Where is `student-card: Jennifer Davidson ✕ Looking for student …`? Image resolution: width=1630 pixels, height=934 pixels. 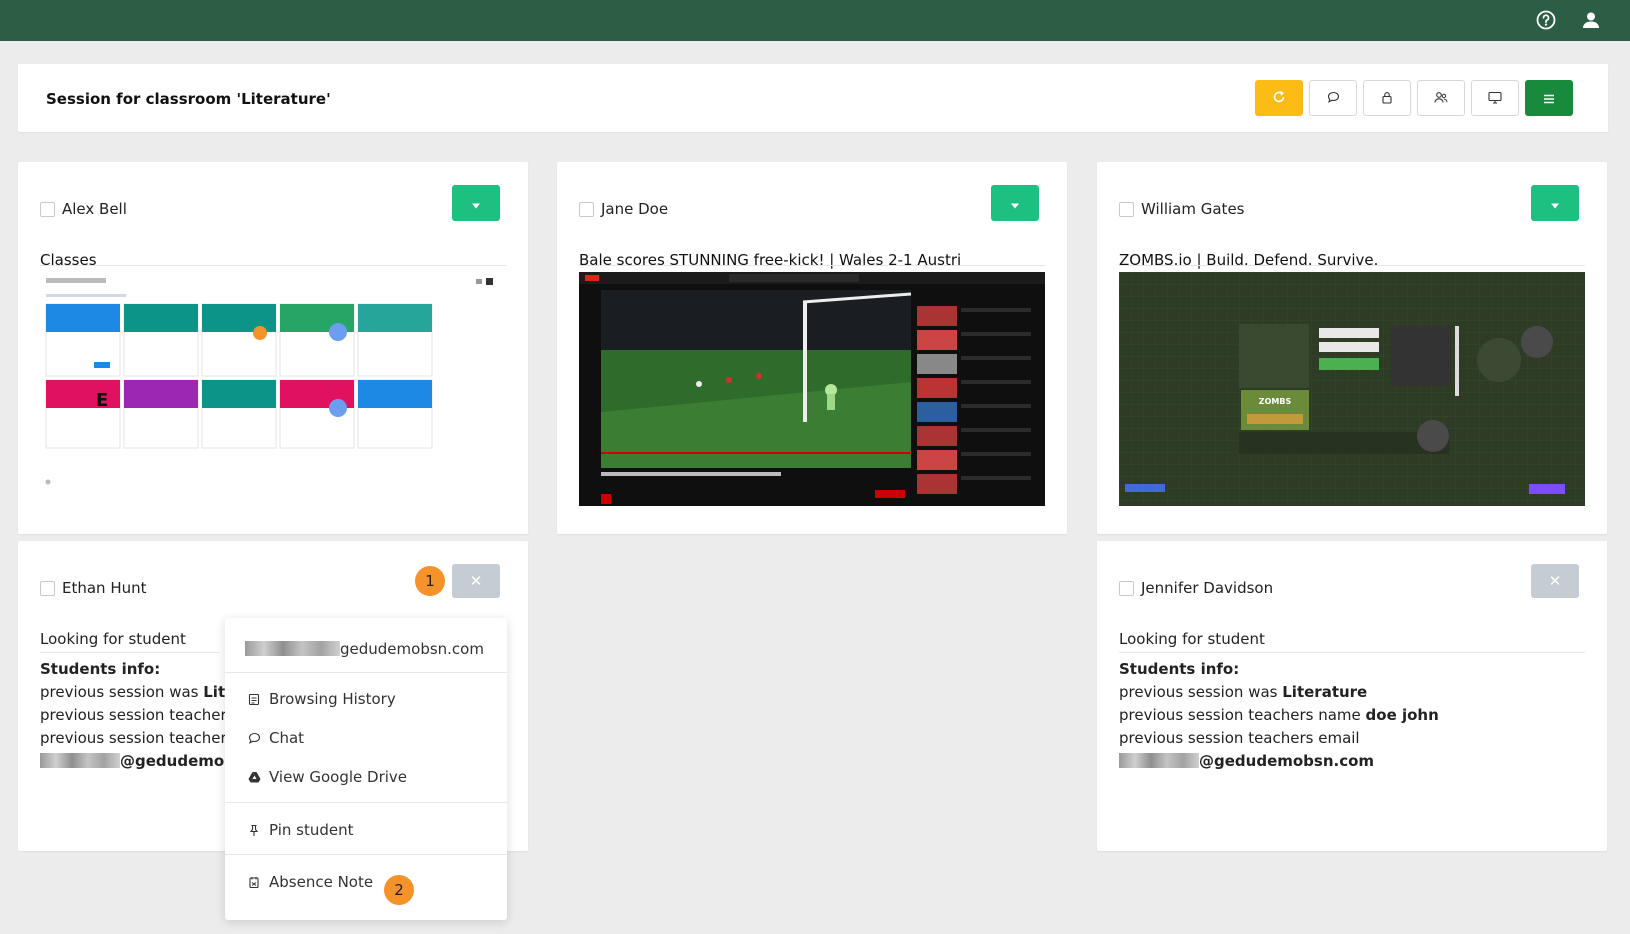 student-card: Jennifer Davidson ✕ Looking for student … is located at coordinates (1352, 696).